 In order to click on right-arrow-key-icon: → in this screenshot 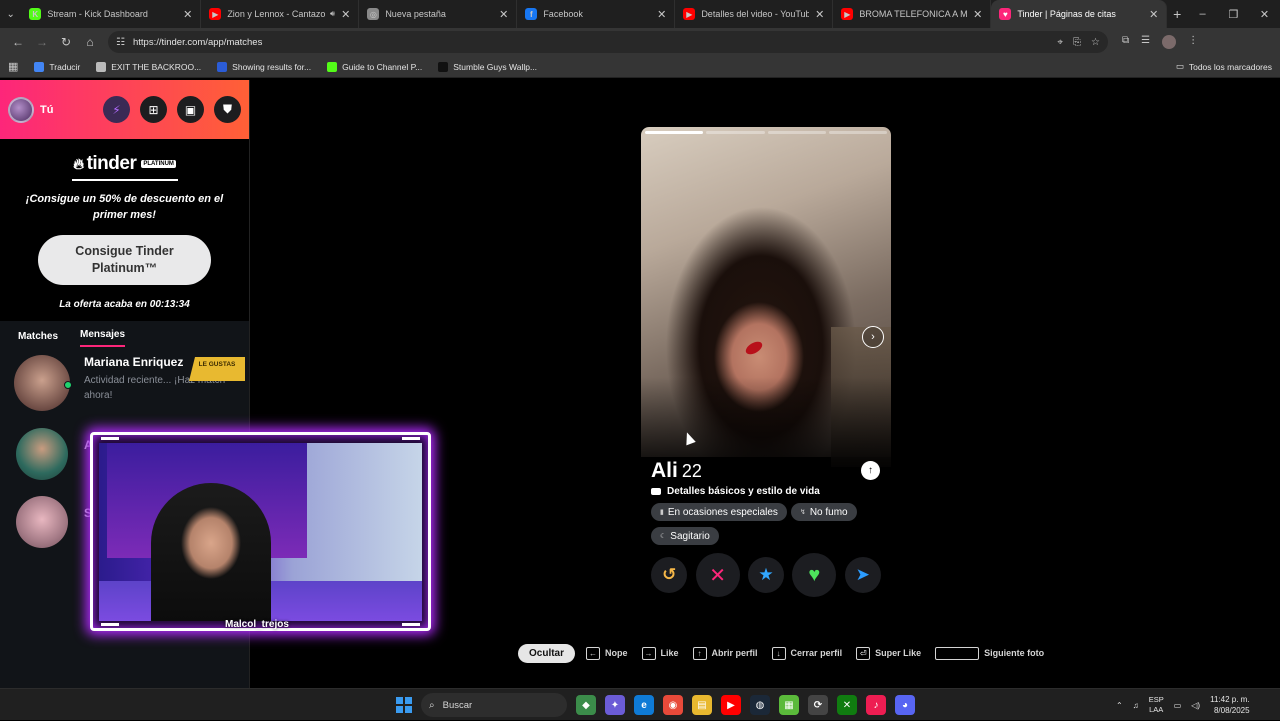, I will do `click(648, 653)`.